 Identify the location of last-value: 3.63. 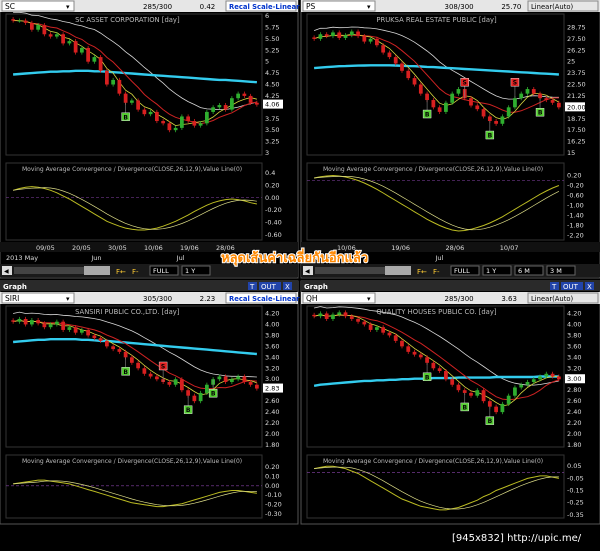
(509, 299).